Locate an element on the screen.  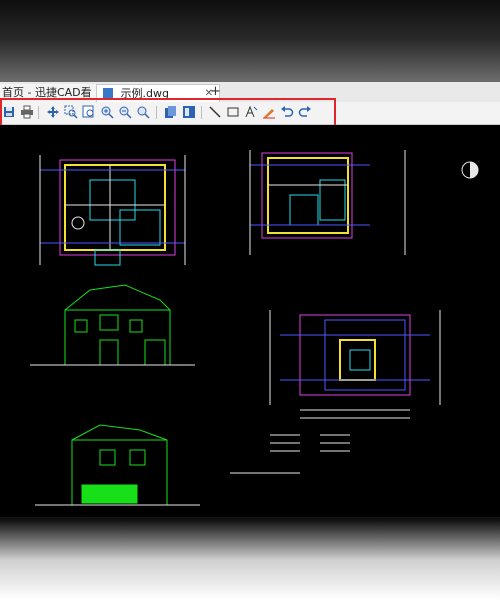
side-elevation is located at coordinates (117, 465).